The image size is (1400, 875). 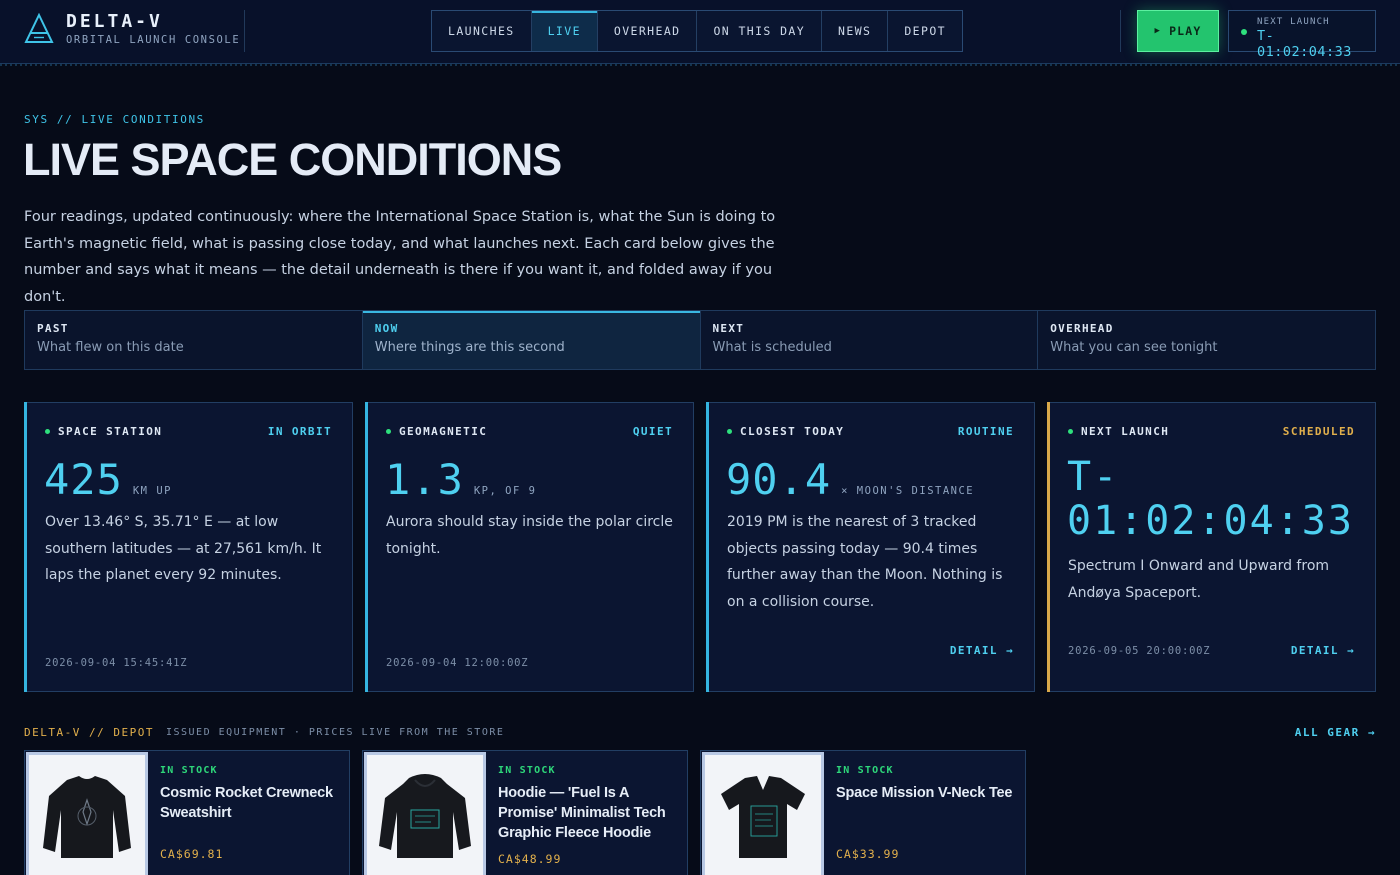 What do you see at coordinates (652, 431) in the screenshot?
I see `status-badge: QUIET` at bounding box center [652, 431].